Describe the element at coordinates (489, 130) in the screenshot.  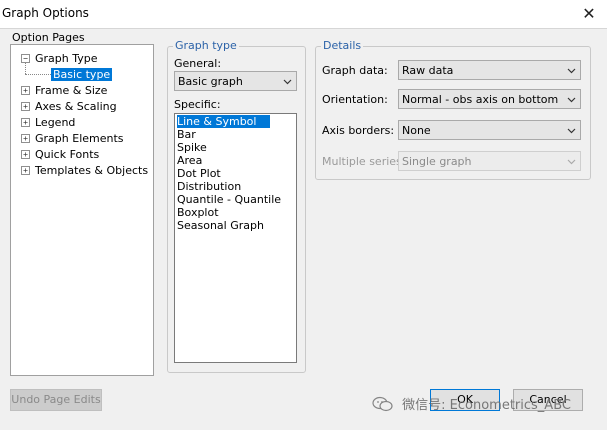
I see `axis-borders-select: None` at that location.